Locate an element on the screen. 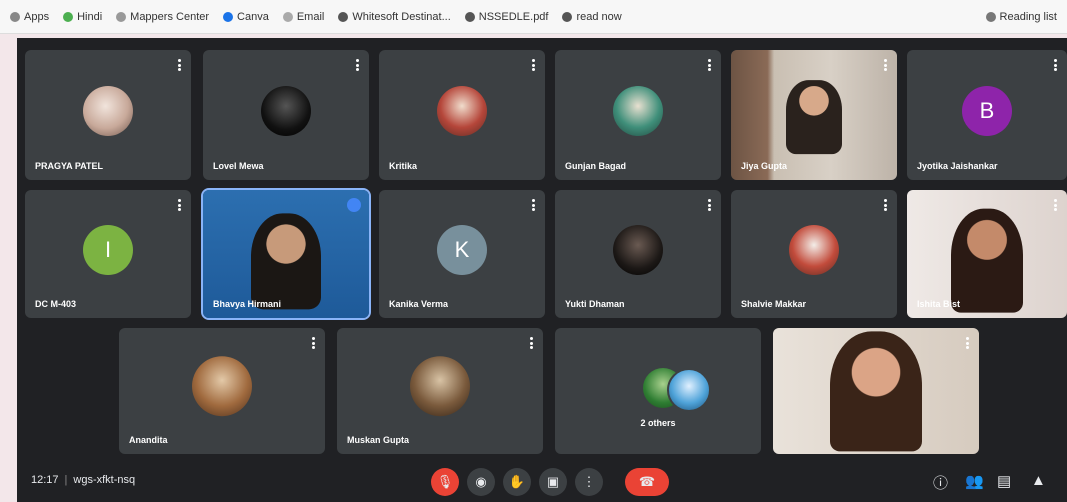 This screenshot has width=1067, height=502. bookmark-item: Email is located at coordinates (303, 16).